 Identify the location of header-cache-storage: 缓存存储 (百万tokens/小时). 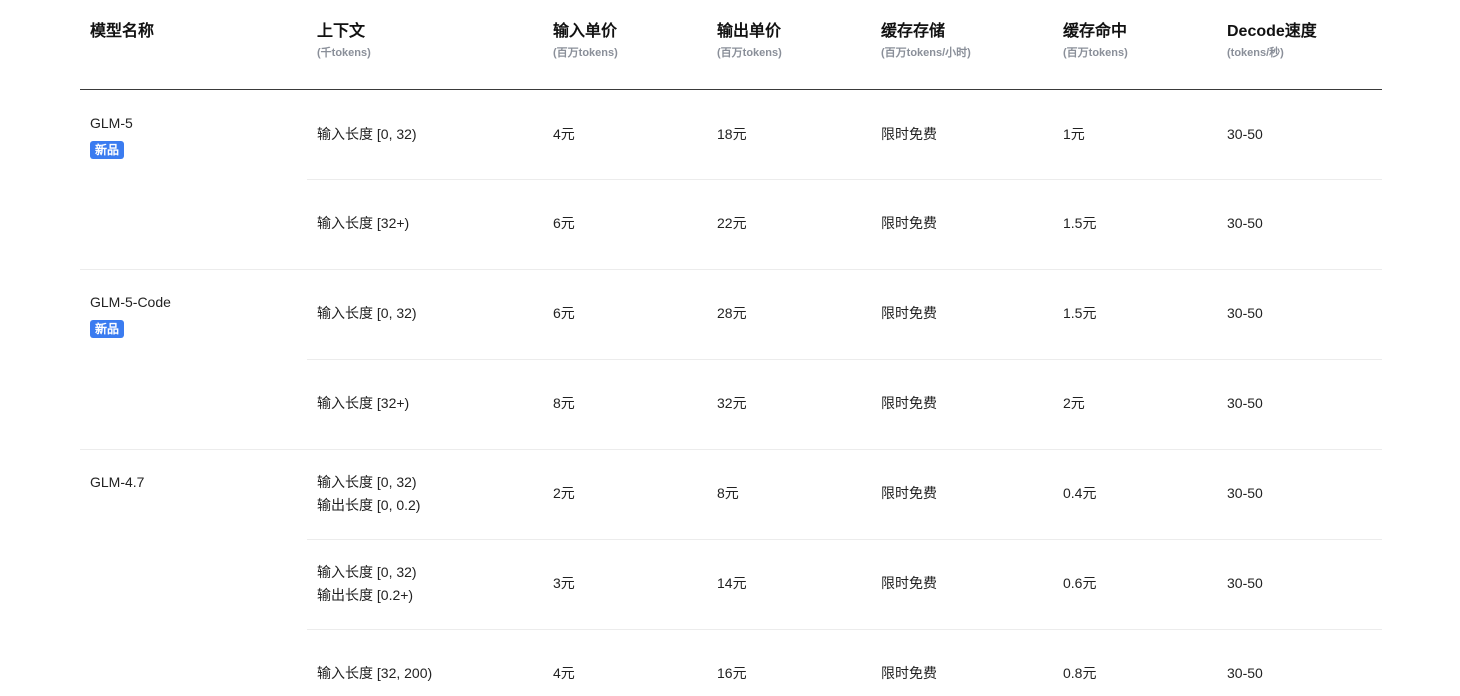
(926, 41).